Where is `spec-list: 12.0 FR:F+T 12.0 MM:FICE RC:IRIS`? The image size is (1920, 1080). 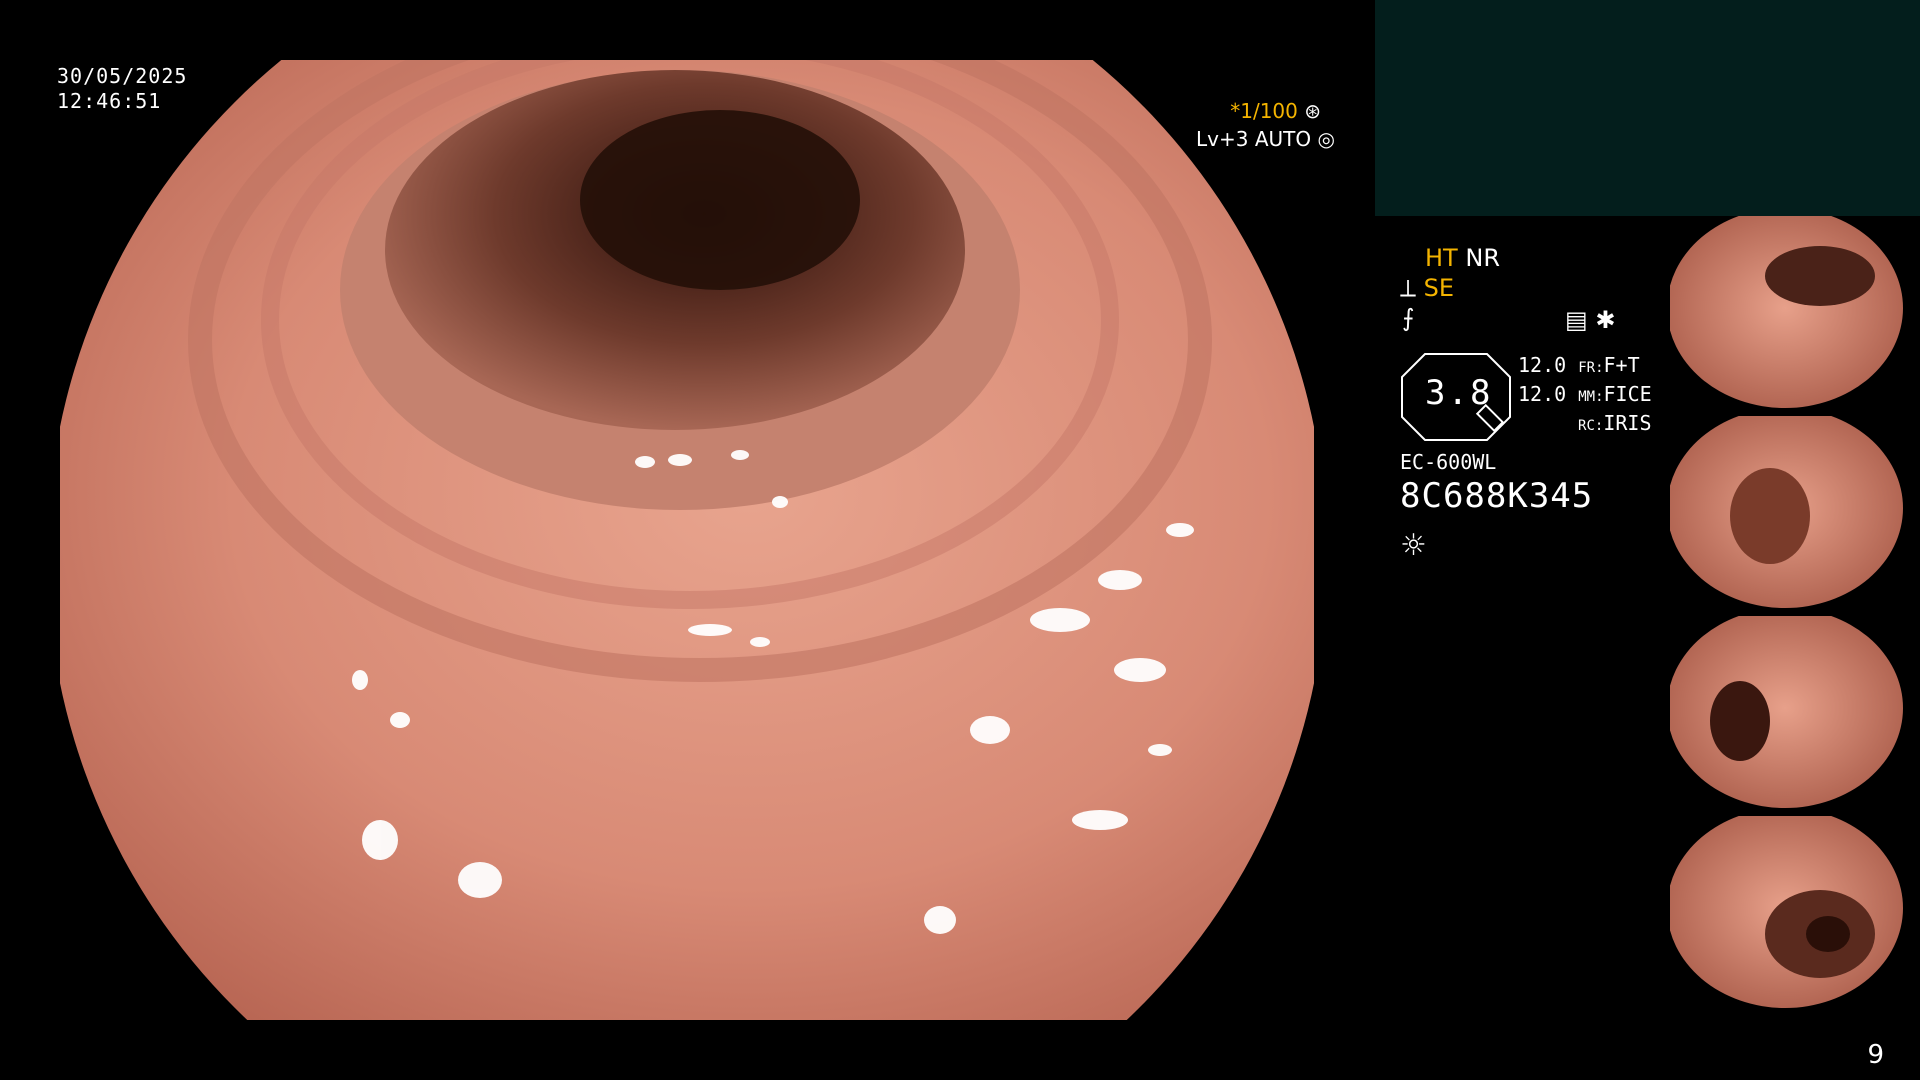 spec-list: 12.0 FR:F+T 12.0 MM:FICE RC:IRIS is located at coordinates (1585, 395).